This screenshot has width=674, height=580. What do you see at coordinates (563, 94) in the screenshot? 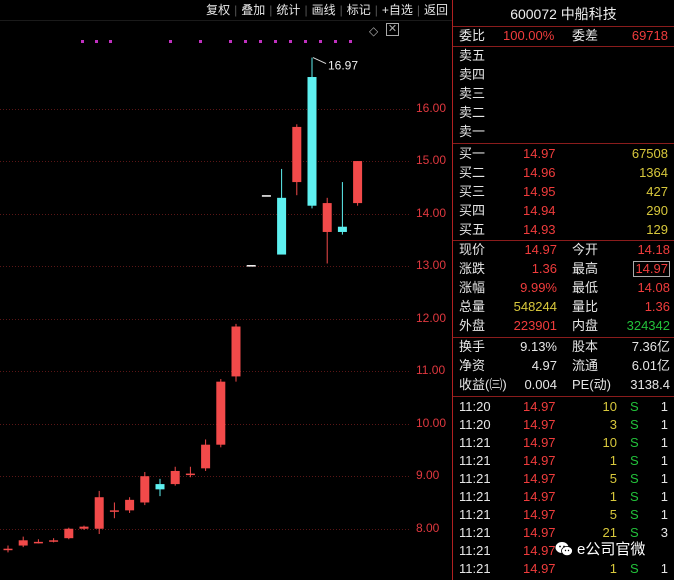
I see `sell-row: 卖三` at bounding box center [563, 94].